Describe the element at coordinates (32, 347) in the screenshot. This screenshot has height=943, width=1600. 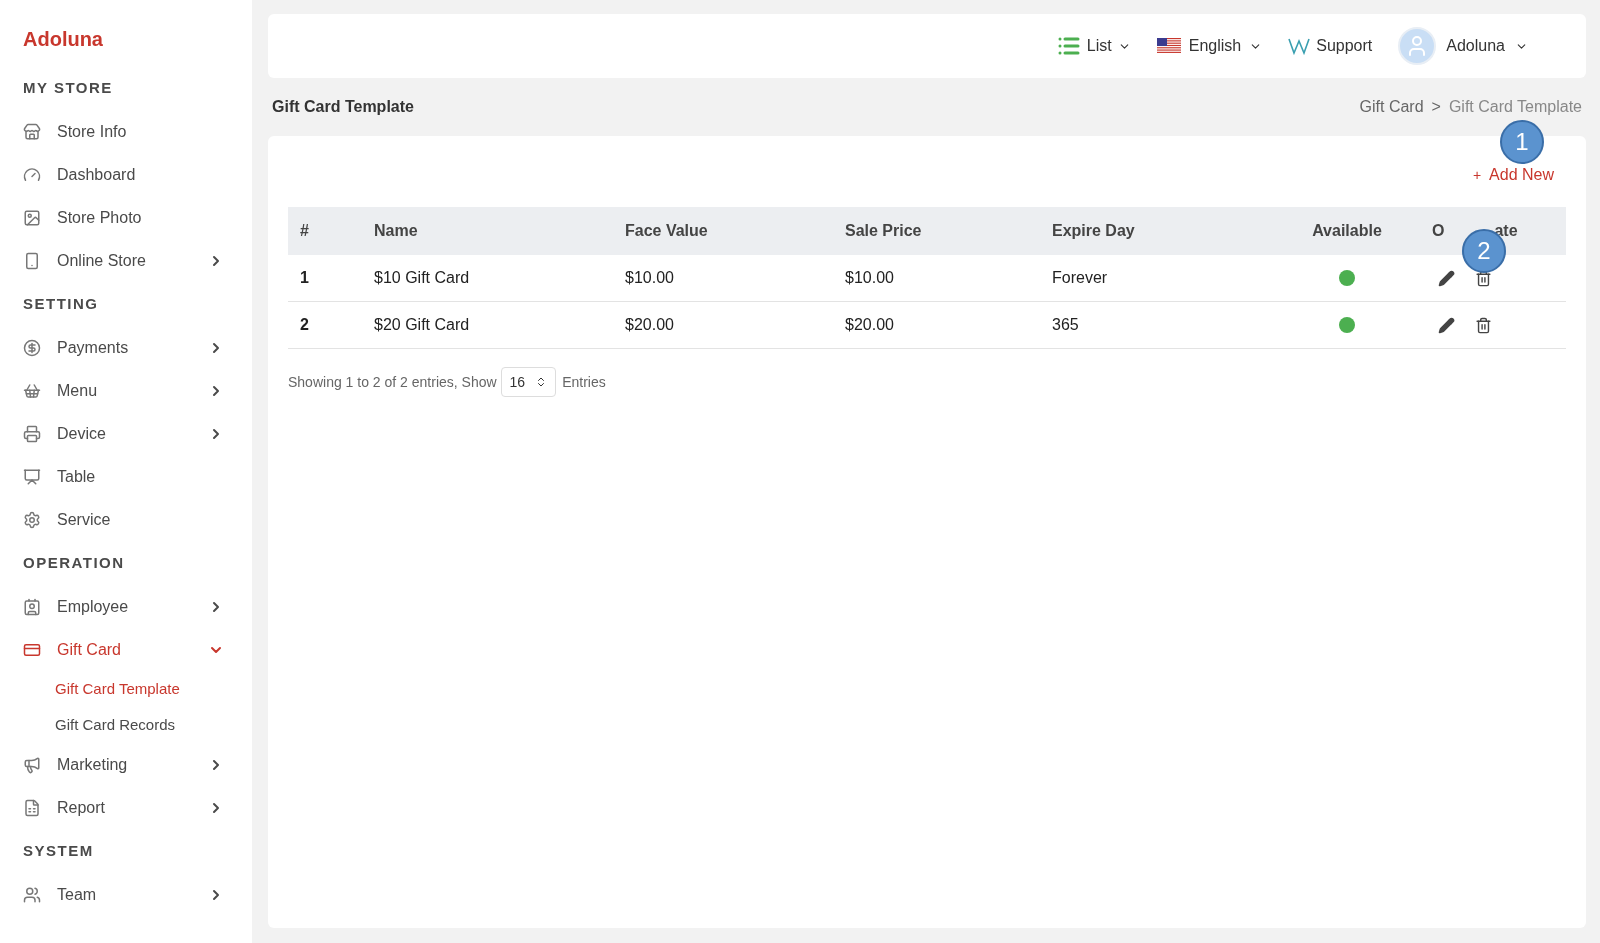
I see `dollar-coin-icon` at that location.